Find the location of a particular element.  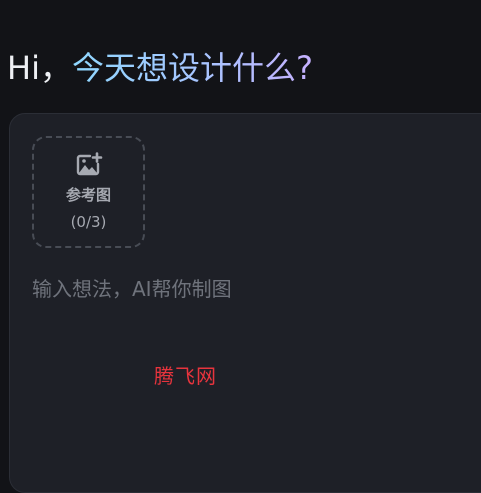

page-title: Hi，今天想设计什么? is located at coordinates (160, 68).